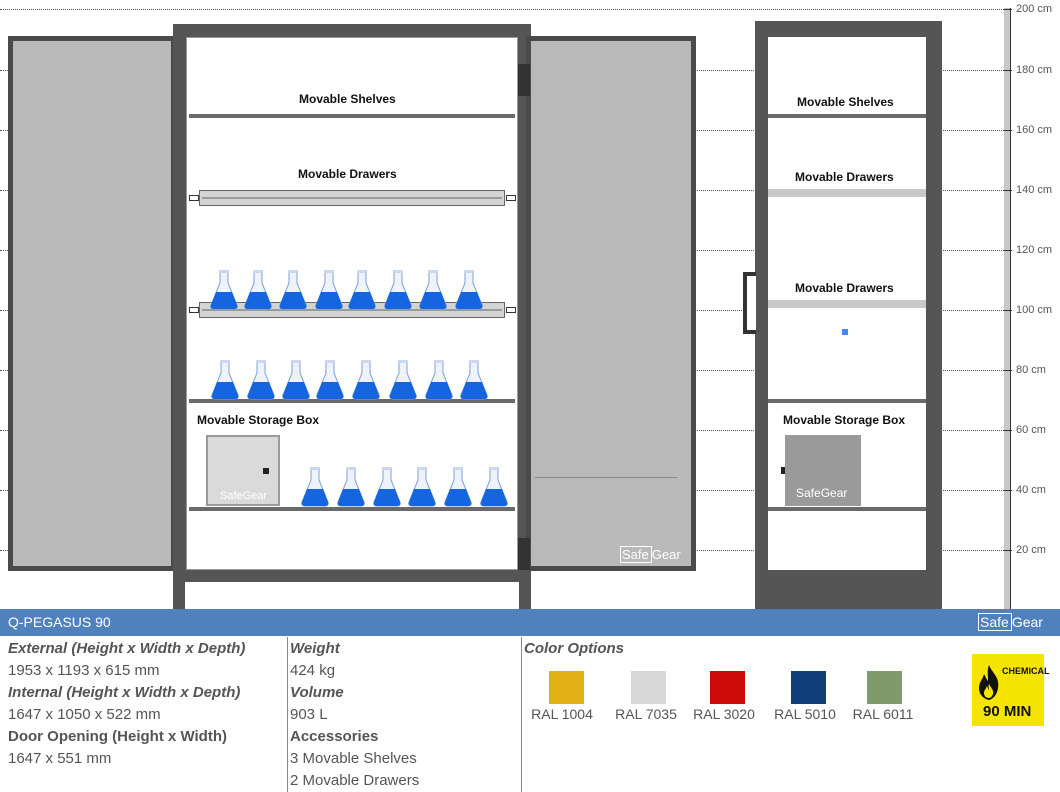 This screenshot has height=792, width=1060. I want to click on right-door: Safe Gear, so click(611, 303).